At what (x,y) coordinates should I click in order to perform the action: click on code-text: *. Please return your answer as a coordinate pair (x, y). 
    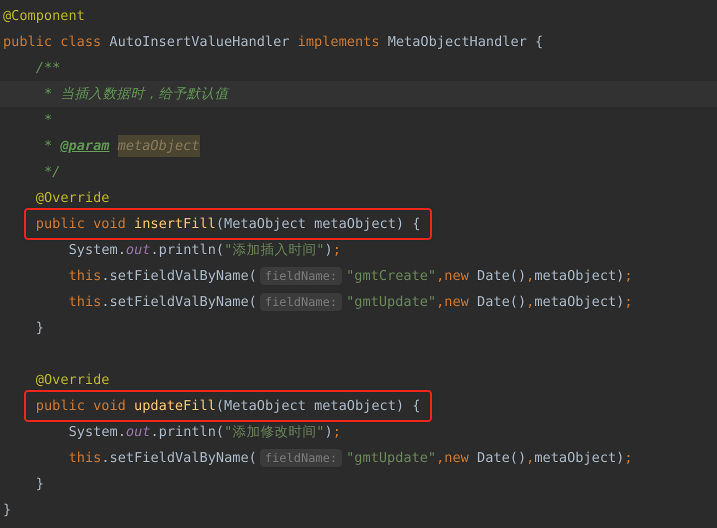
    Looking at the image, I should click on (47, 120).